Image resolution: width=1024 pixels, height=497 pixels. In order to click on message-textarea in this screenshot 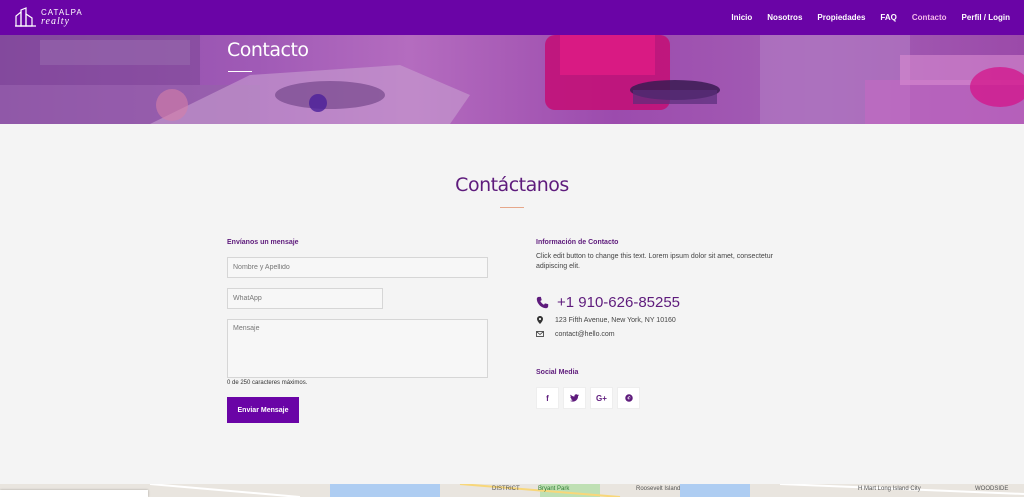, I will do `click(357, 348)`.